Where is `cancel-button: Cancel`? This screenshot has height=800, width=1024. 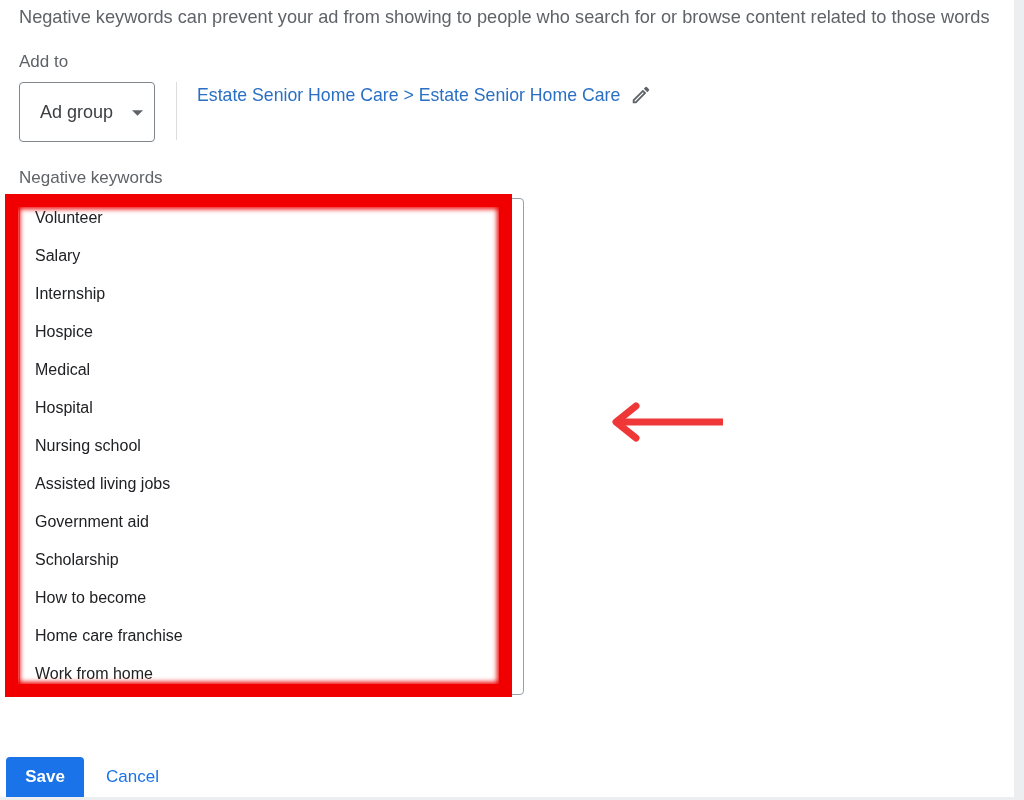
cancel-button: Cancel is located at coordinates (132, 777).